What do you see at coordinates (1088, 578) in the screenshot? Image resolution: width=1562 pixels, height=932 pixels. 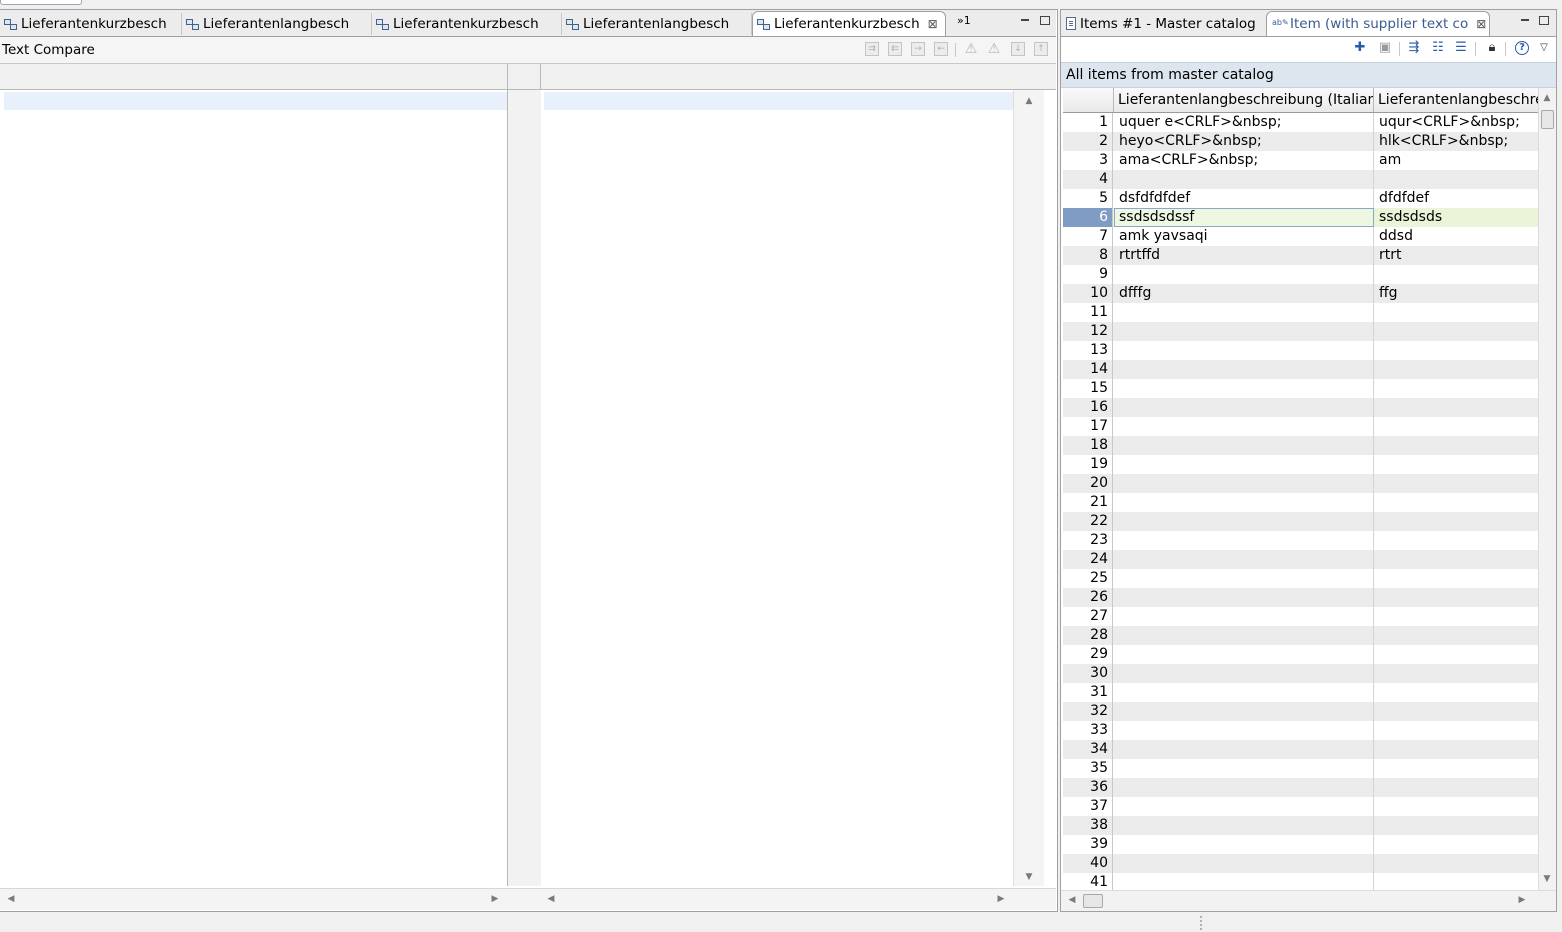 I see `row-number: 25` at bounding box center [1088, 578].